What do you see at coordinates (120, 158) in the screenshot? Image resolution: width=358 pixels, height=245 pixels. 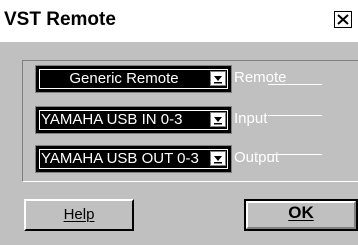 I see `output-dropdown-value: YAMAHA USB OUT 0-3` at bounding box center [120, 158].